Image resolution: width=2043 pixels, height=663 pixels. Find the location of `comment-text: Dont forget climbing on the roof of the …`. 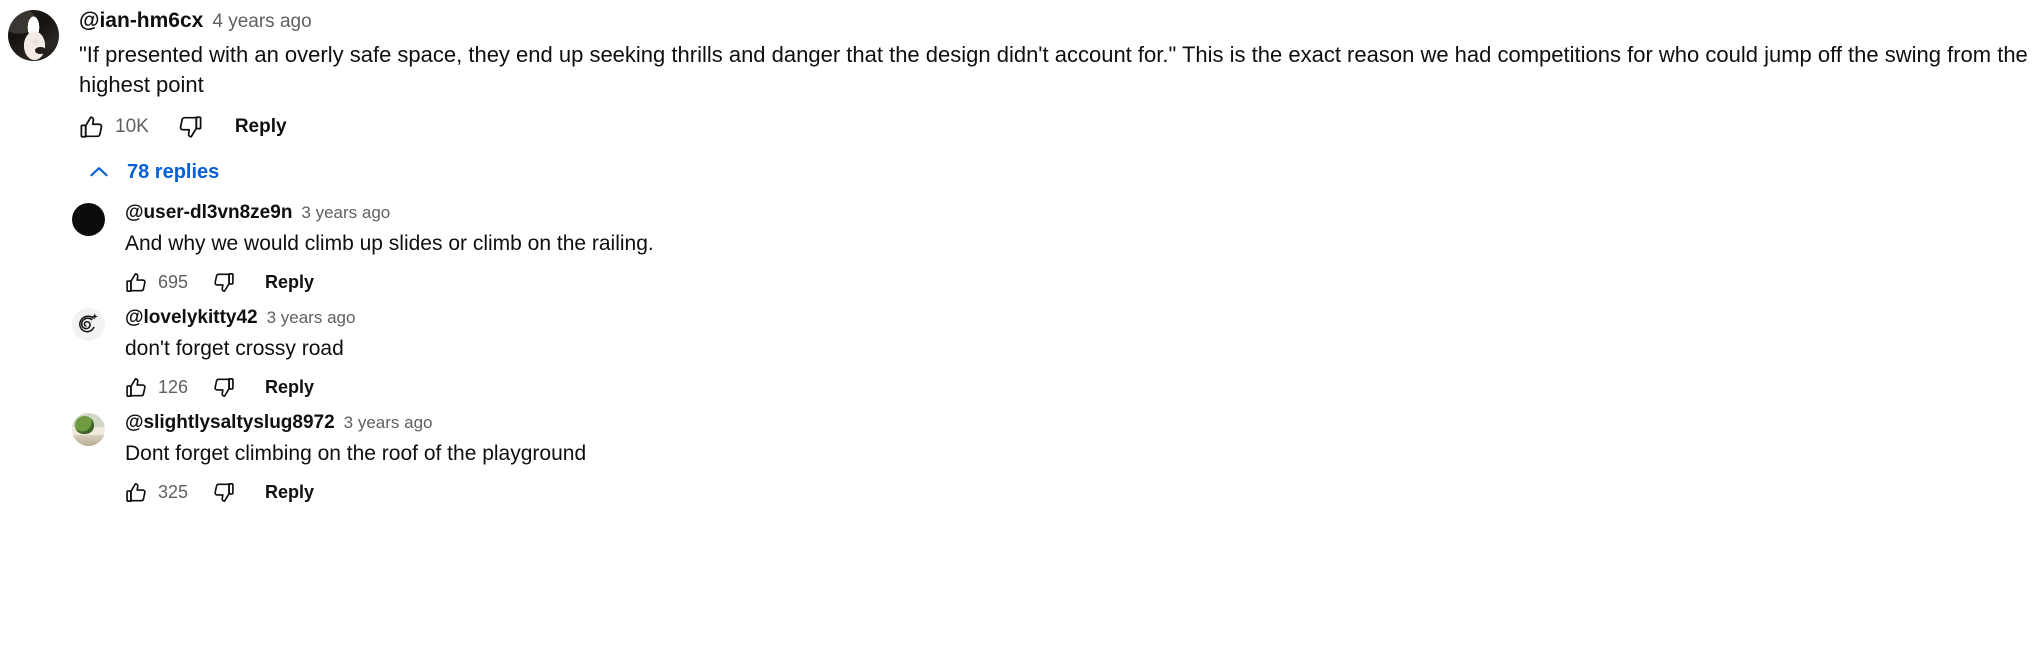

comment-text: Dont forget climbing on the roof of the … is located at coordinates (356, 453).